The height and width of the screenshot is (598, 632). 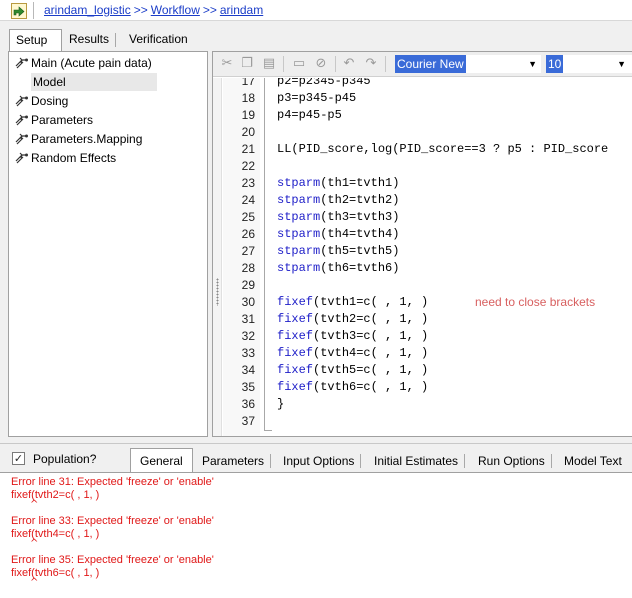 What do you see at coordinates (94, 82) in the screenshot?
I see `tree-item-model: Model` at bounding box center [94, 82].